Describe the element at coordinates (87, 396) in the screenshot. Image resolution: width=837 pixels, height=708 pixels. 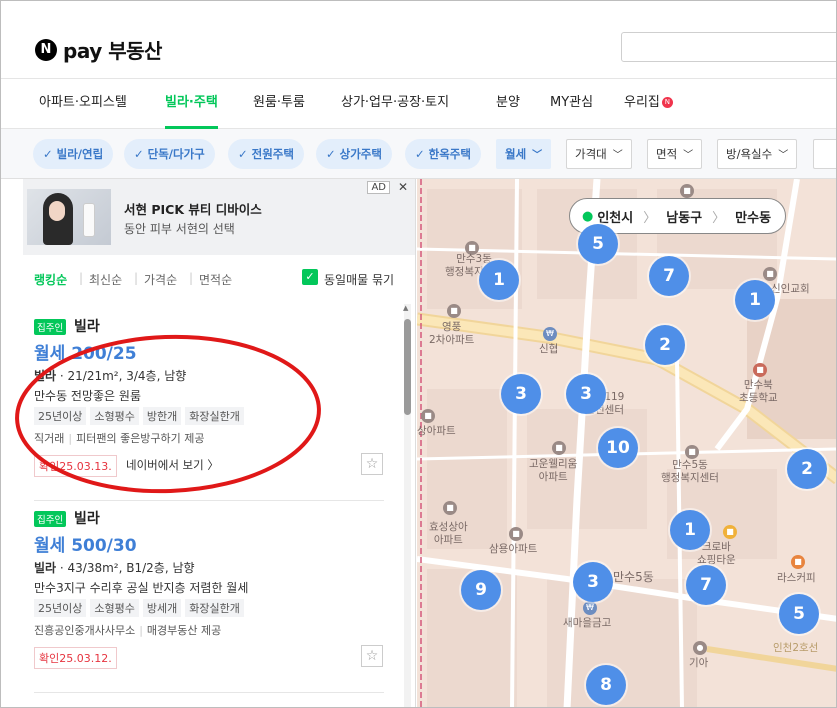
I see `listing-desc: 만수동 전망좋은 원룸` at that location.